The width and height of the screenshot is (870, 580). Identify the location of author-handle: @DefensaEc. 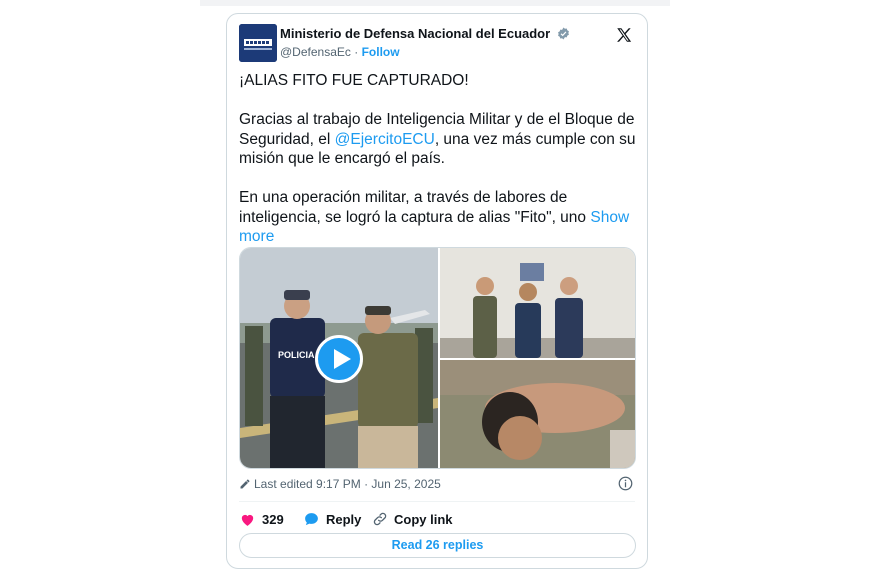
(315, 52).